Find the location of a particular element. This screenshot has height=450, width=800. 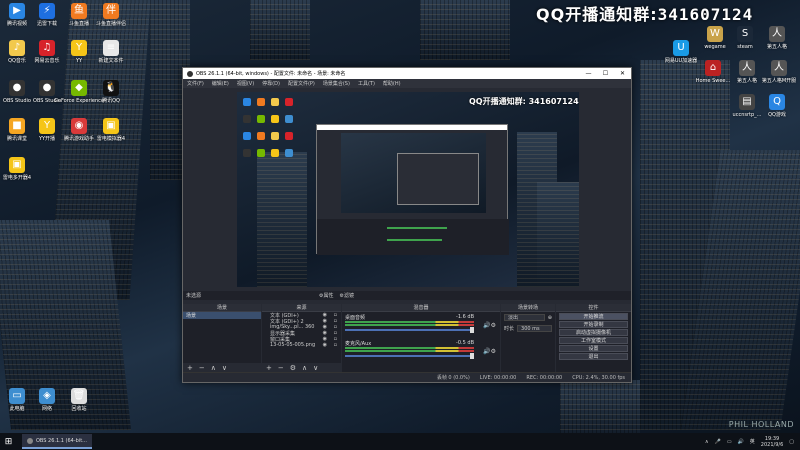

duration-label: 时长 is located at coordinates (509, 329).